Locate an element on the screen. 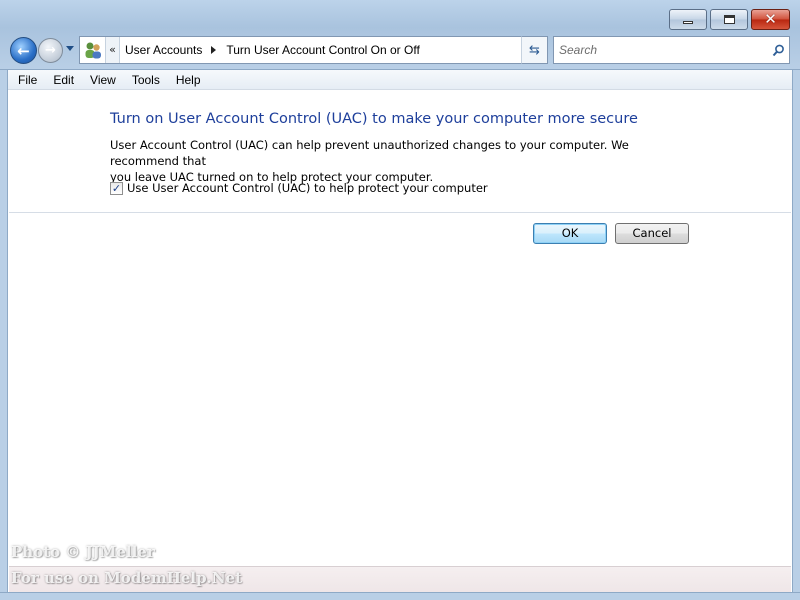 The image size is (800, 600). close-icon: ✕ is located at coordinates (770, 19).